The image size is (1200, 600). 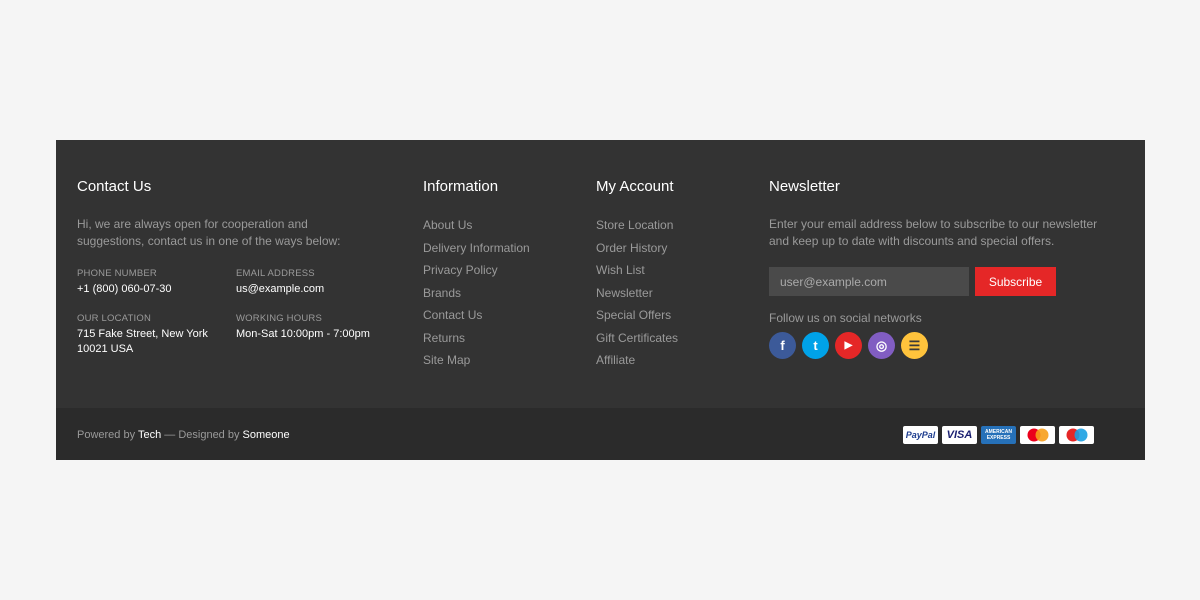 What do you see at coordinates (637, 229) in the screenshot?
I see `link-store-location: Store Location` at bounding box center [637, 229].